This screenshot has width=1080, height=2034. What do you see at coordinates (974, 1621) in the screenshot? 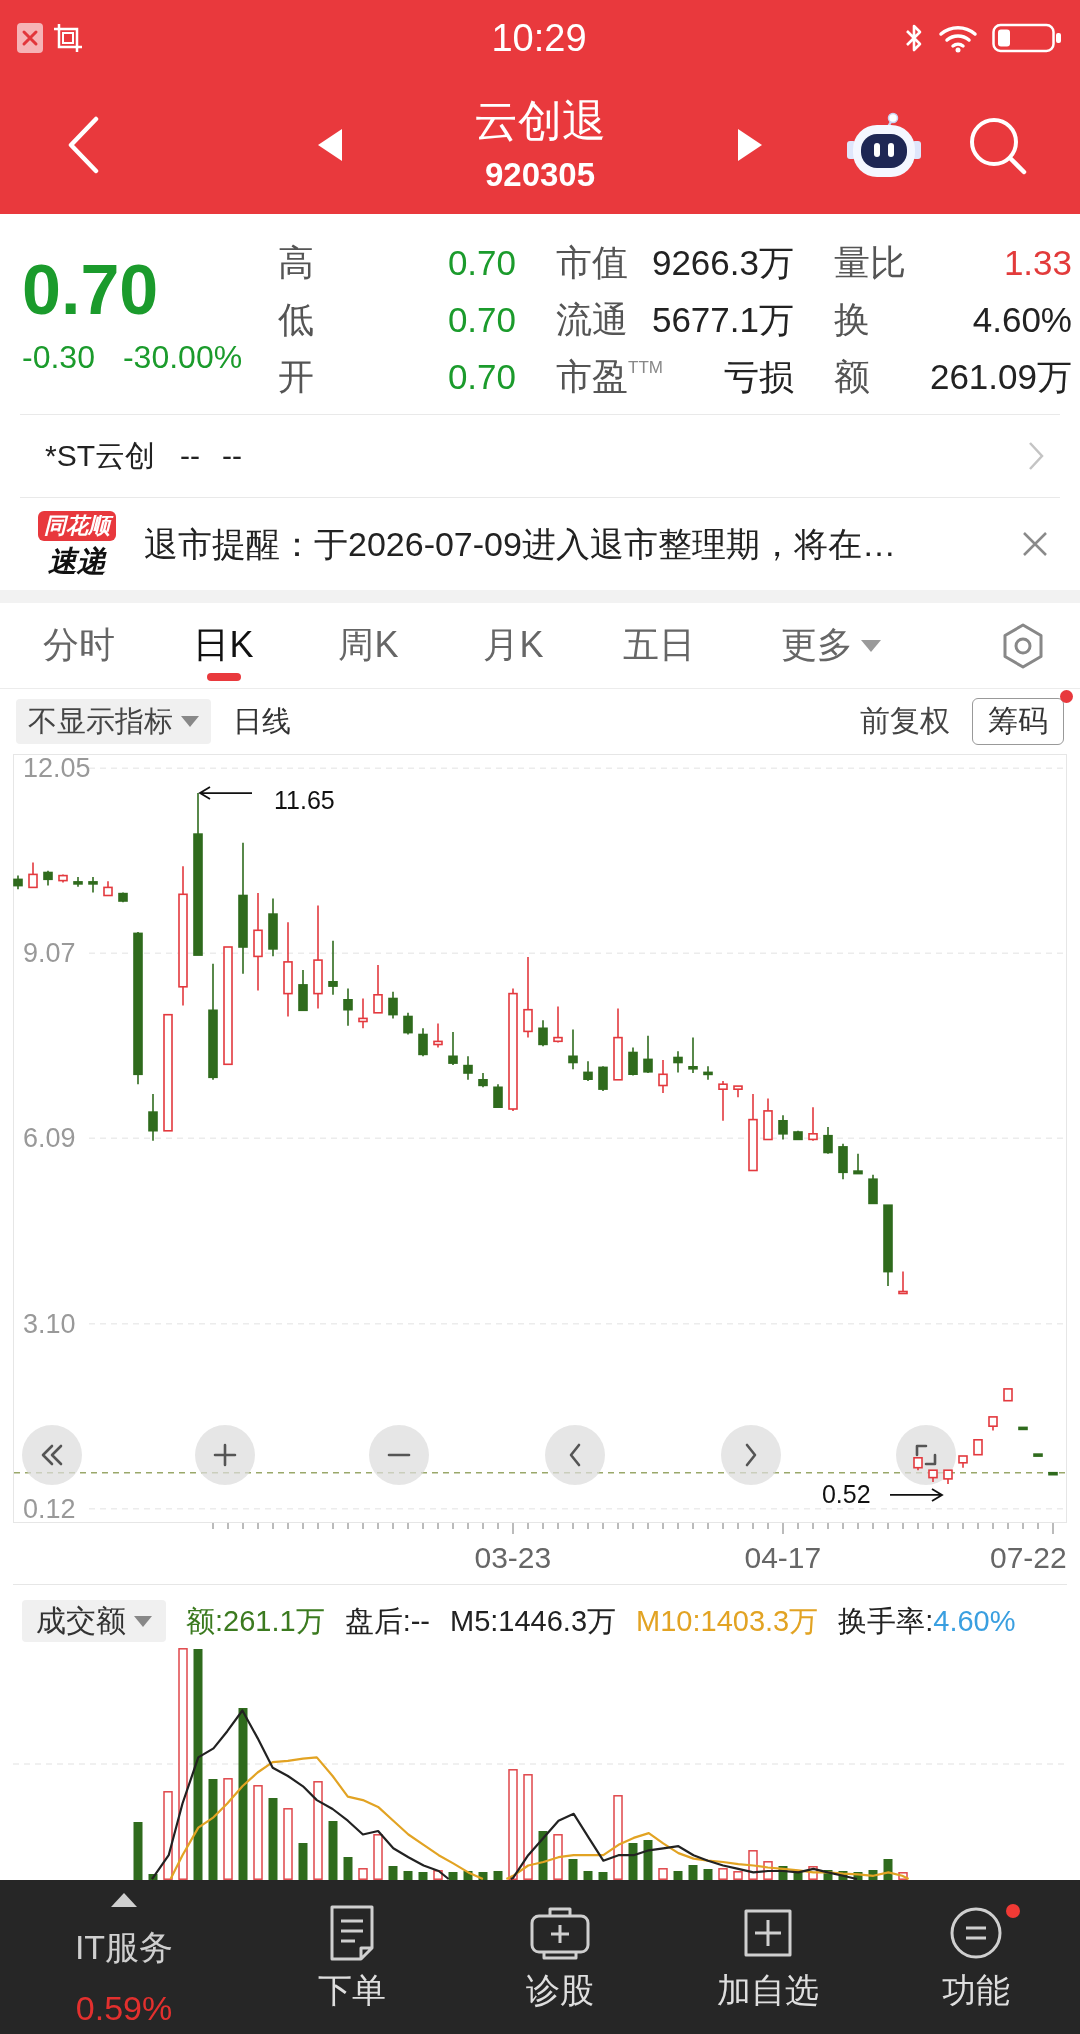
I see `turnover-value: 4.60%` at bounding box center [974, 1621].